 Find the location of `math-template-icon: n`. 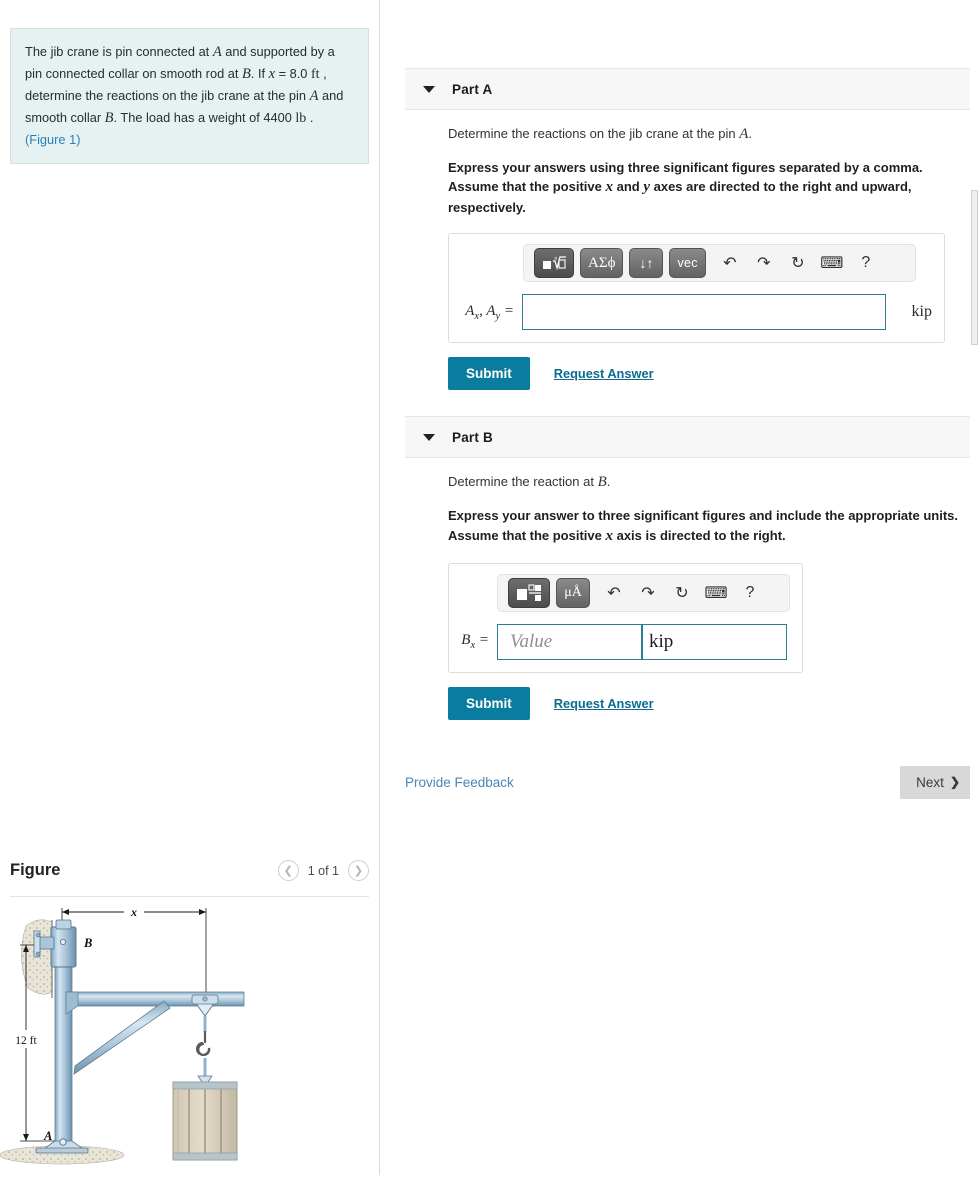

math-template-icon: n is located at coordinates (554, 263).